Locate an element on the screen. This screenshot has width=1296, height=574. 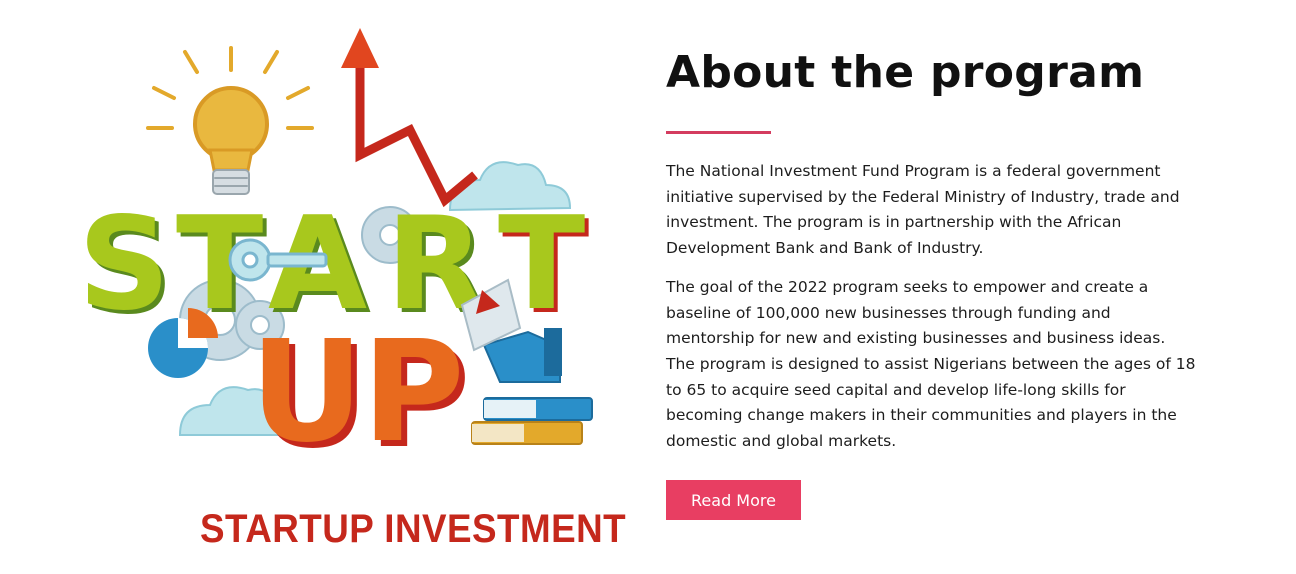
startup-investment-caption: STARTUP INVESTMENT is located at coordinates (413, 529).